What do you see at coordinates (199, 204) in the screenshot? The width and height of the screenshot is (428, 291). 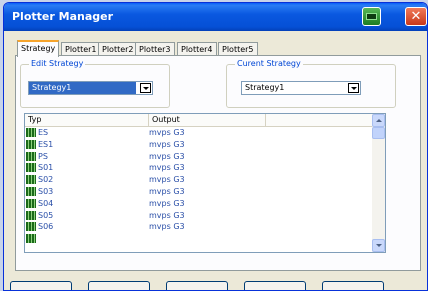 I see `list-item: S04 mvps G3` at bounding box center [199, 204].